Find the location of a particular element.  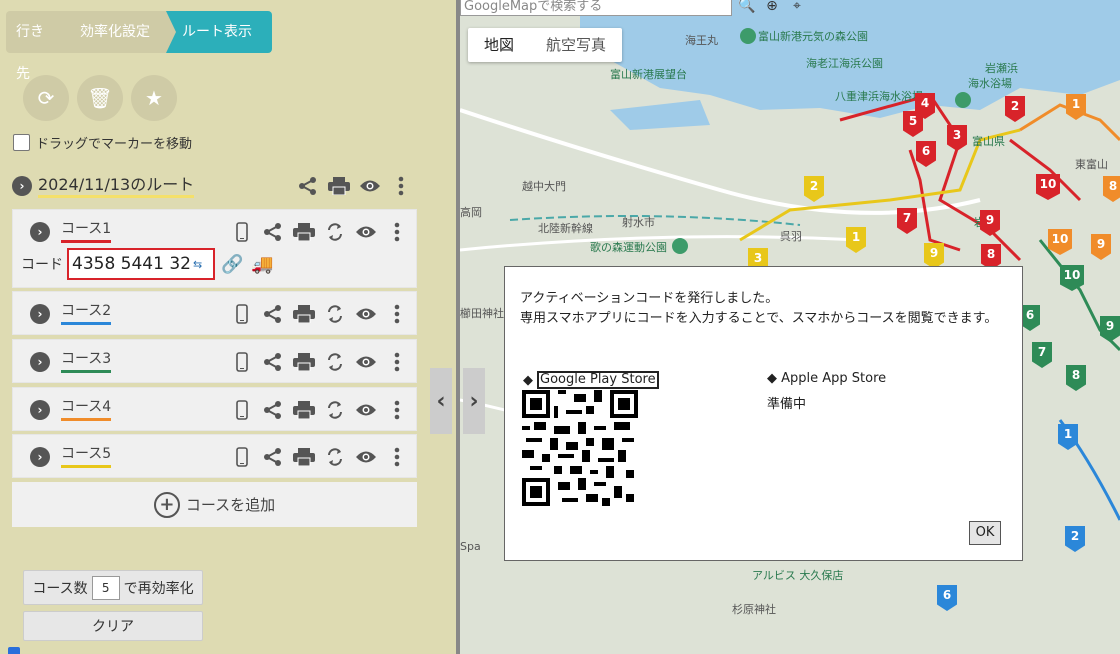

delete-button: 🗑 is located at coordinates (100, 98).